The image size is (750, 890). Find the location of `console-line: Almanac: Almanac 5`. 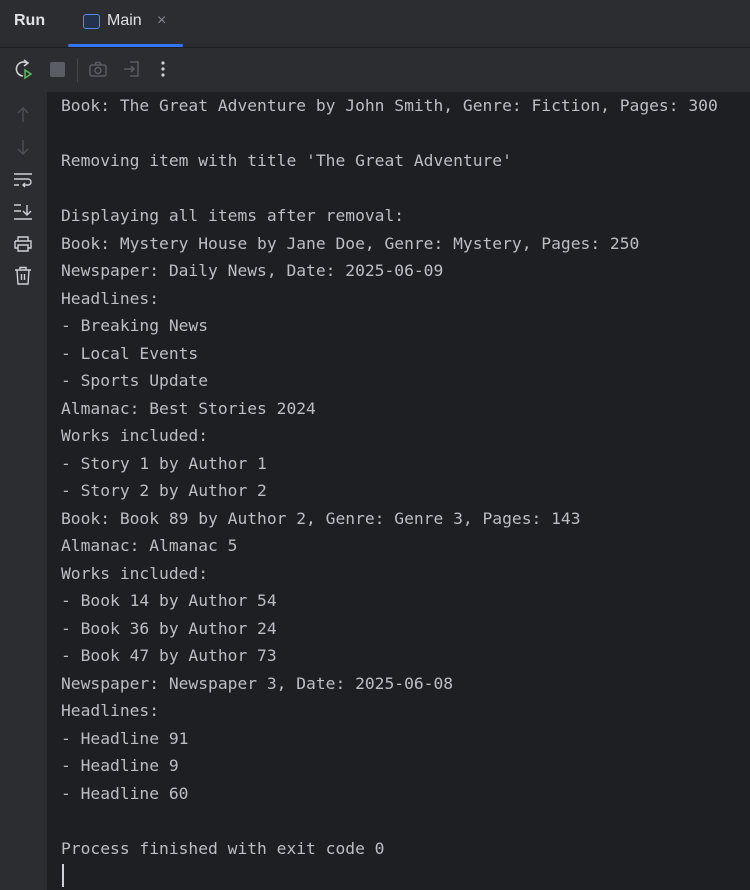

console-line: Almanac: Almanac 5 is located at coordinates (149, 545).